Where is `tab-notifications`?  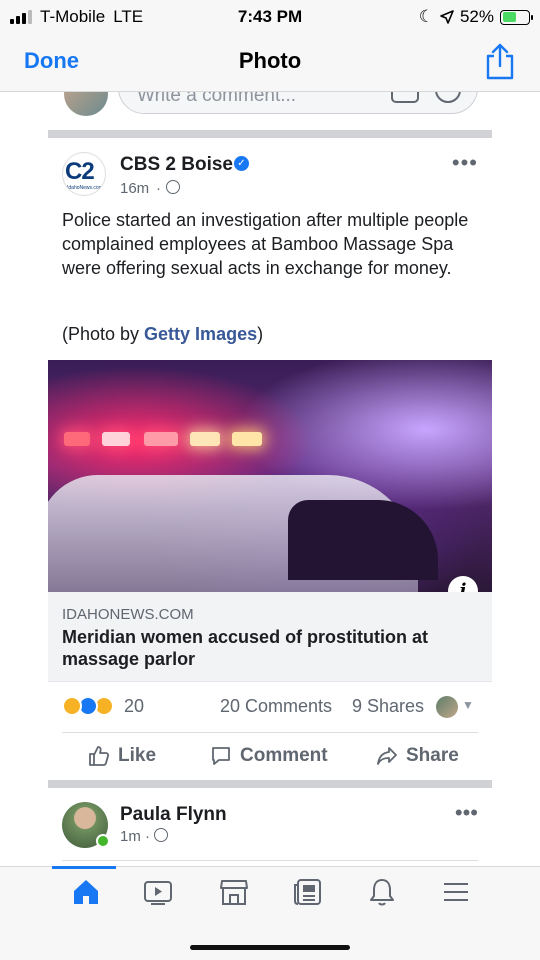 tab-notifications is located at coordinates (382, 899).